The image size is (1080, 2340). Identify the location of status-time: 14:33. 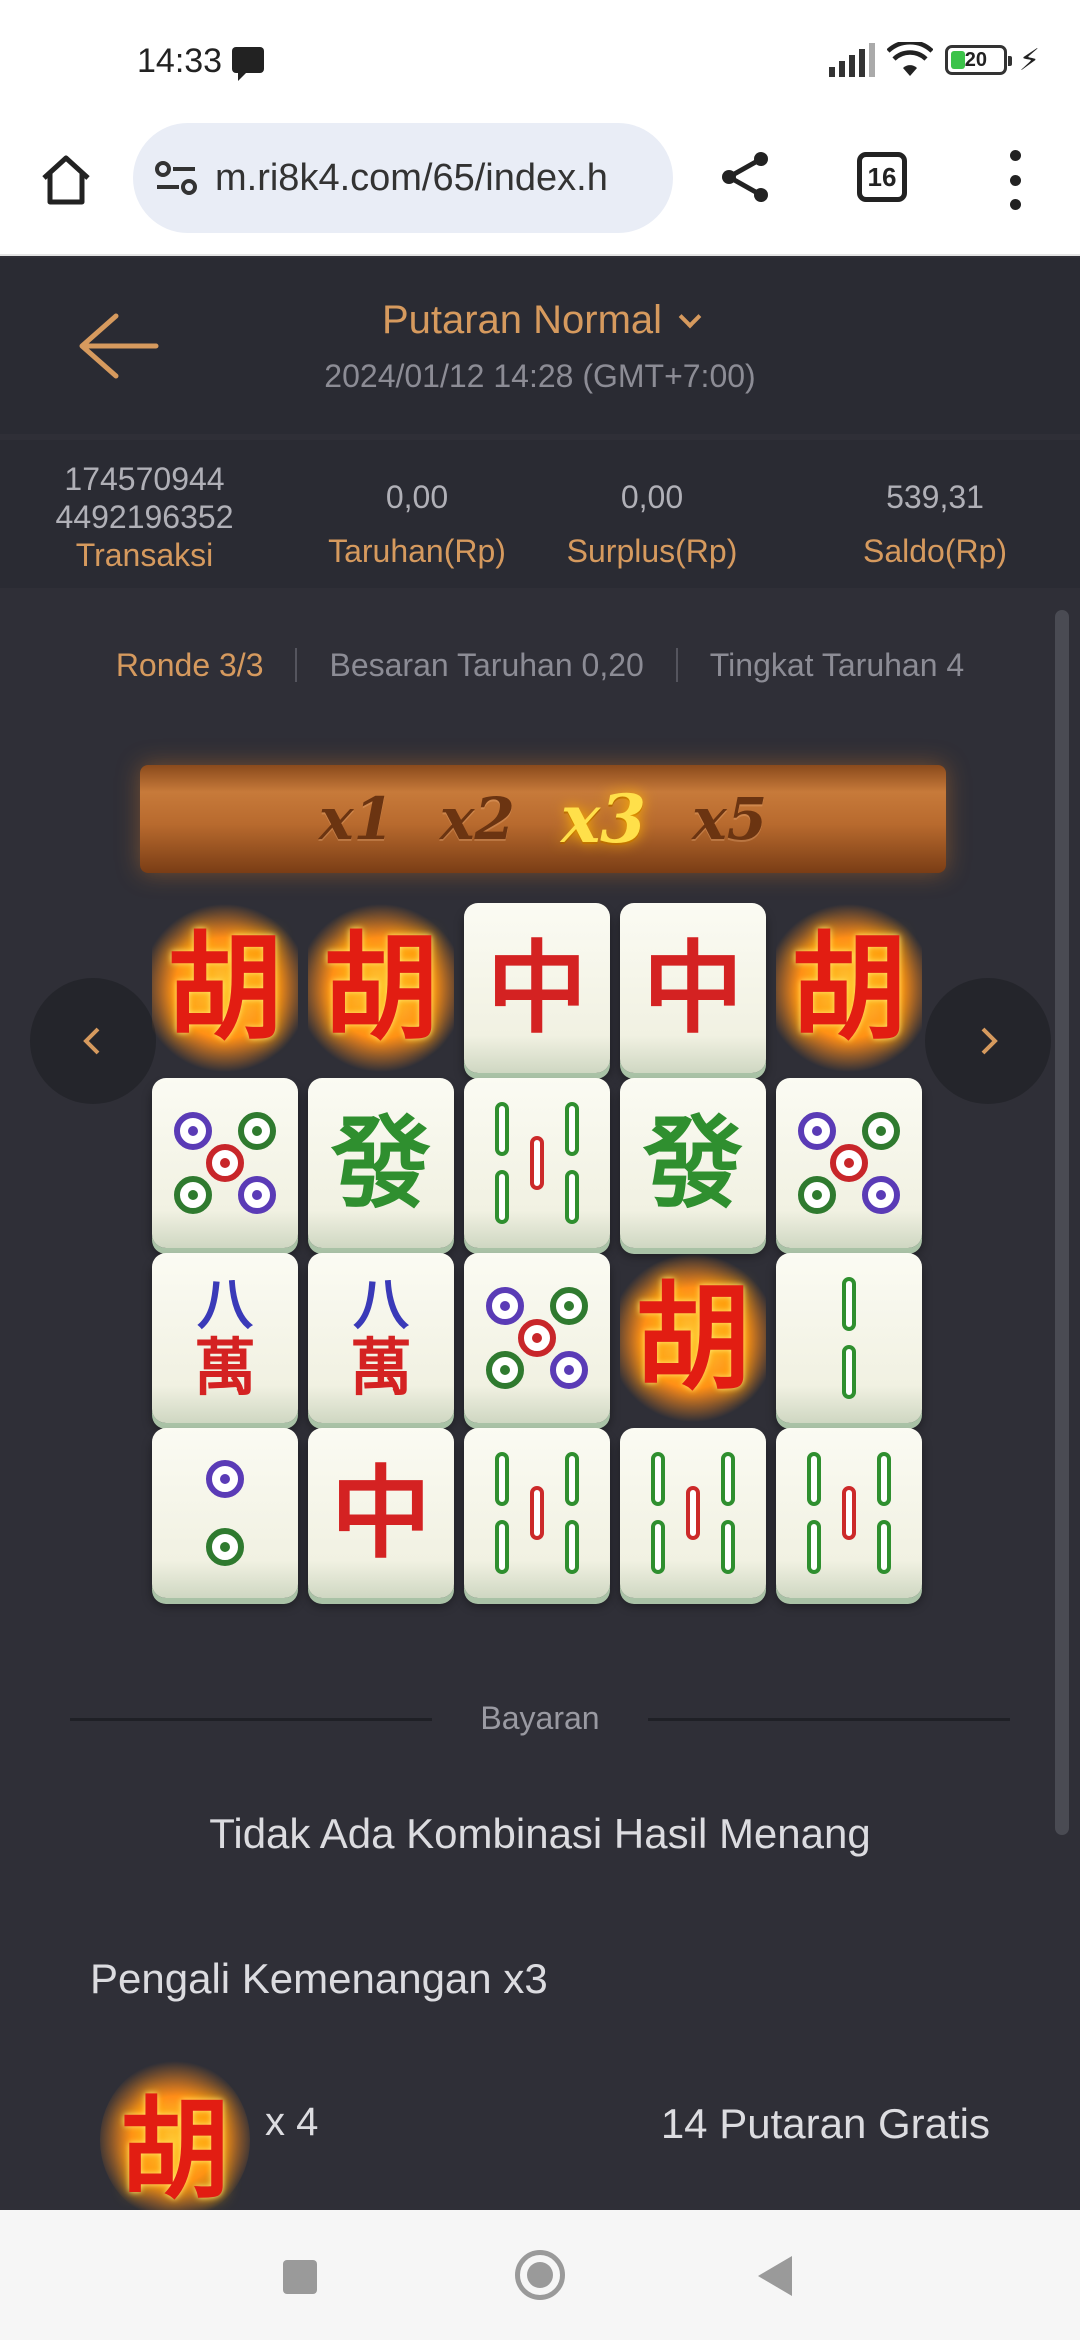
(180, 61).